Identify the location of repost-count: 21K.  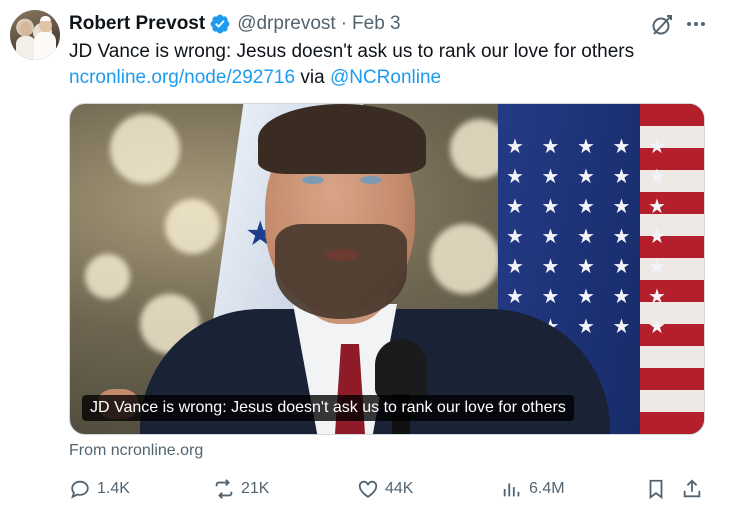
(255, 488).